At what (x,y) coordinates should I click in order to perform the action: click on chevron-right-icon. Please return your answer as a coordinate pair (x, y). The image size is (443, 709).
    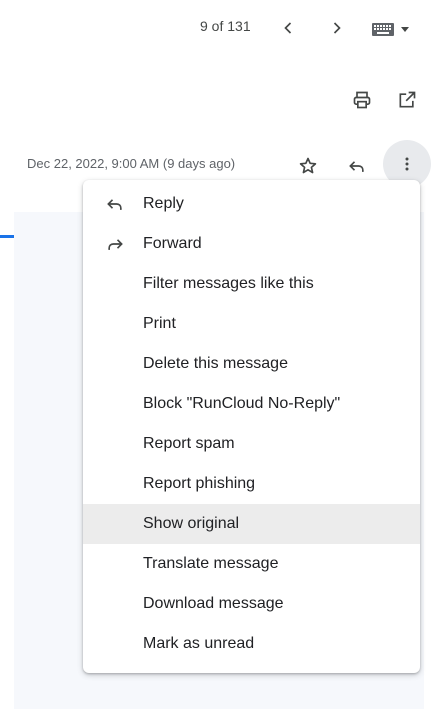
    Looking at the image, I should click on (337, 28).